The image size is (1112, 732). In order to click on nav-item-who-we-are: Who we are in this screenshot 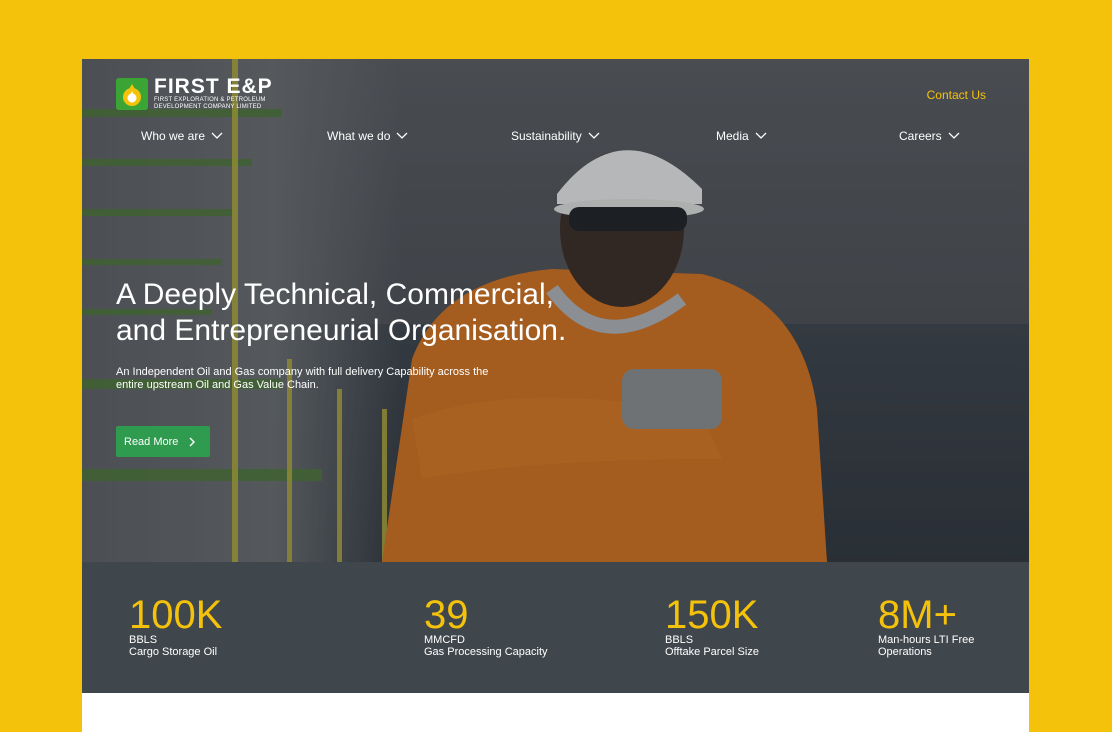, I will do `click(182, 136)`.